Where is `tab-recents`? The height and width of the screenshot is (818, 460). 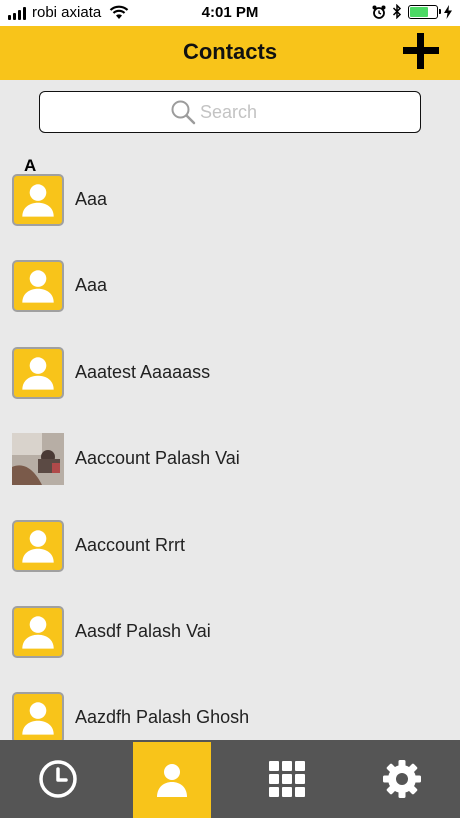
tab-recents is located at coordinates (57, 779).